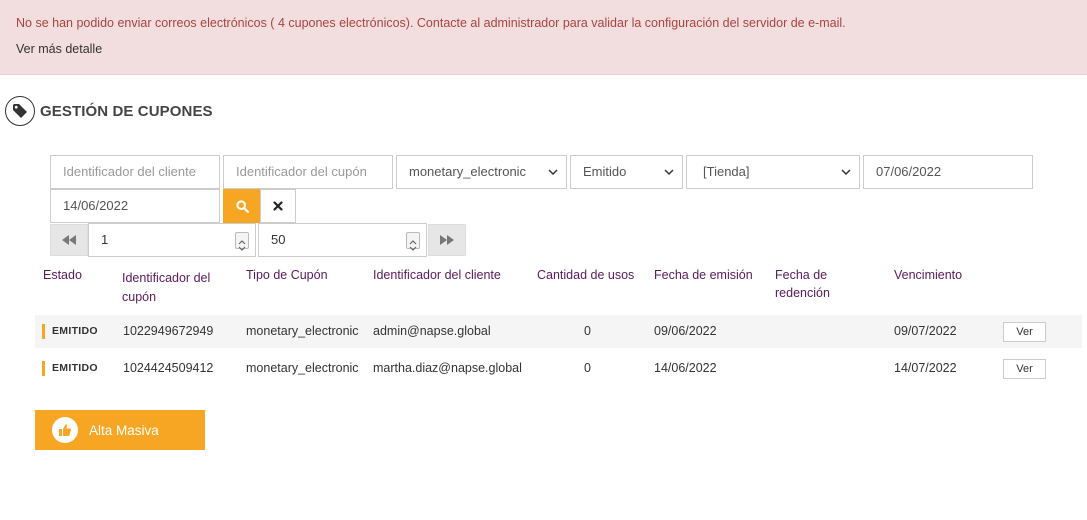  Describe the element at coordinates (20, 111) in the screenshot. I see `tag-icon` at that location.